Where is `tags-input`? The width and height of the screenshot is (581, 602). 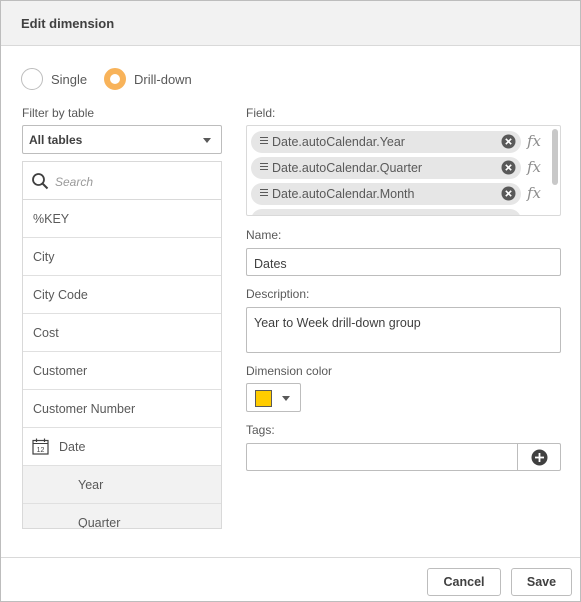
tags-input is located at coordinates (403, 457).